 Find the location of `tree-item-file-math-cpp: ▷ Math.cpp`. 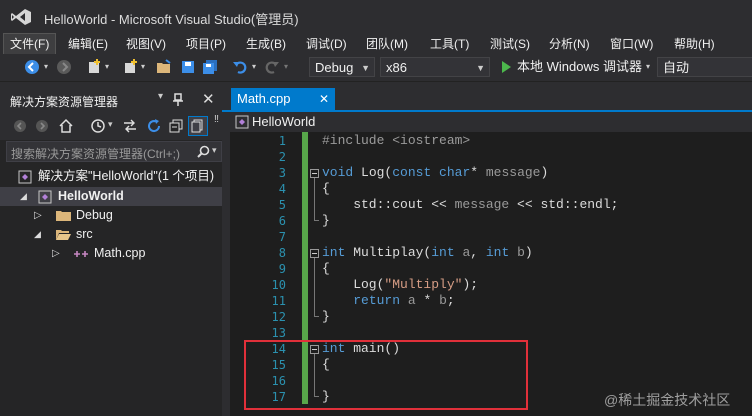

tree-item-file-math-cpp: ▷ Math.cpp is located at coordinates (111, 253).